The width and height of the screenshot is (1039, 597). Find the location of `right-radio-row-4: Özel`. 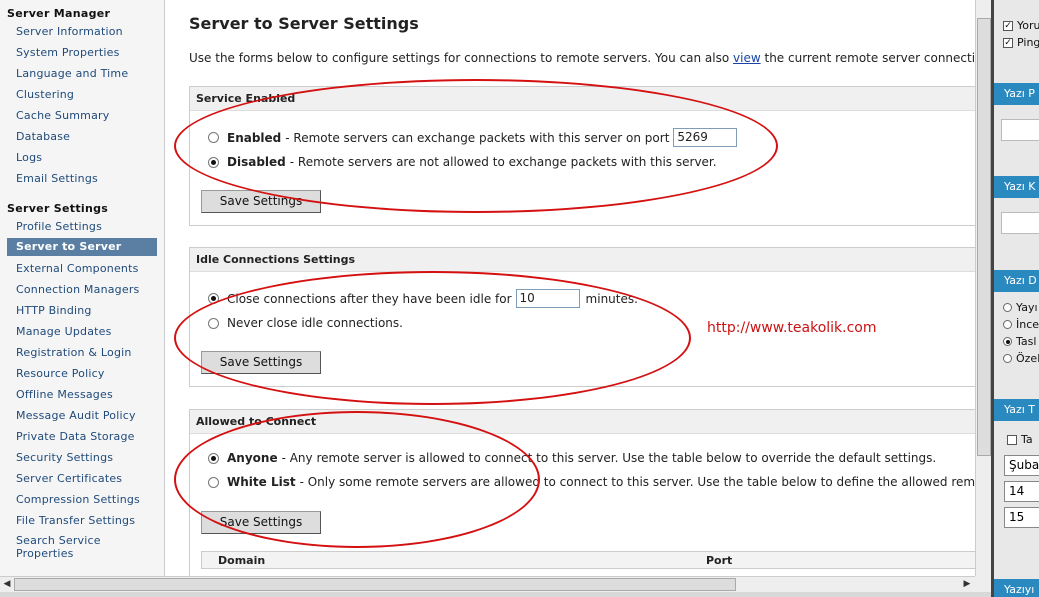

right-radio-row-4: Özel is located at coordinates (1021, 358).